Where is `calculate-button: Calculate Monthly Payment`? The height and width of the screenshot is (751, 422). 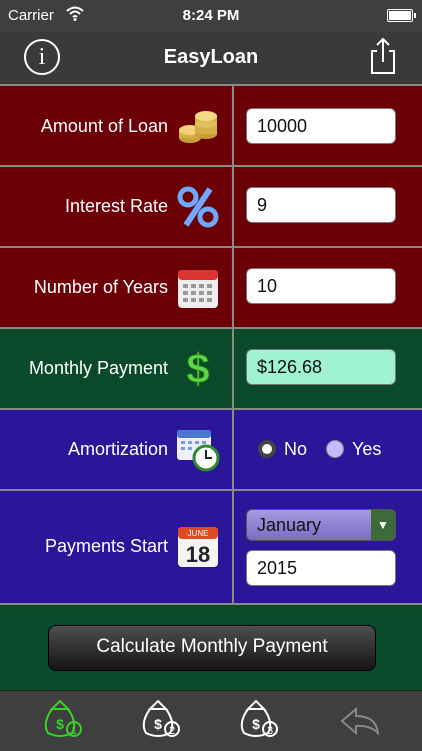
calculate-button: Calculate Monthly Payment is located at coordinates (212, 648).